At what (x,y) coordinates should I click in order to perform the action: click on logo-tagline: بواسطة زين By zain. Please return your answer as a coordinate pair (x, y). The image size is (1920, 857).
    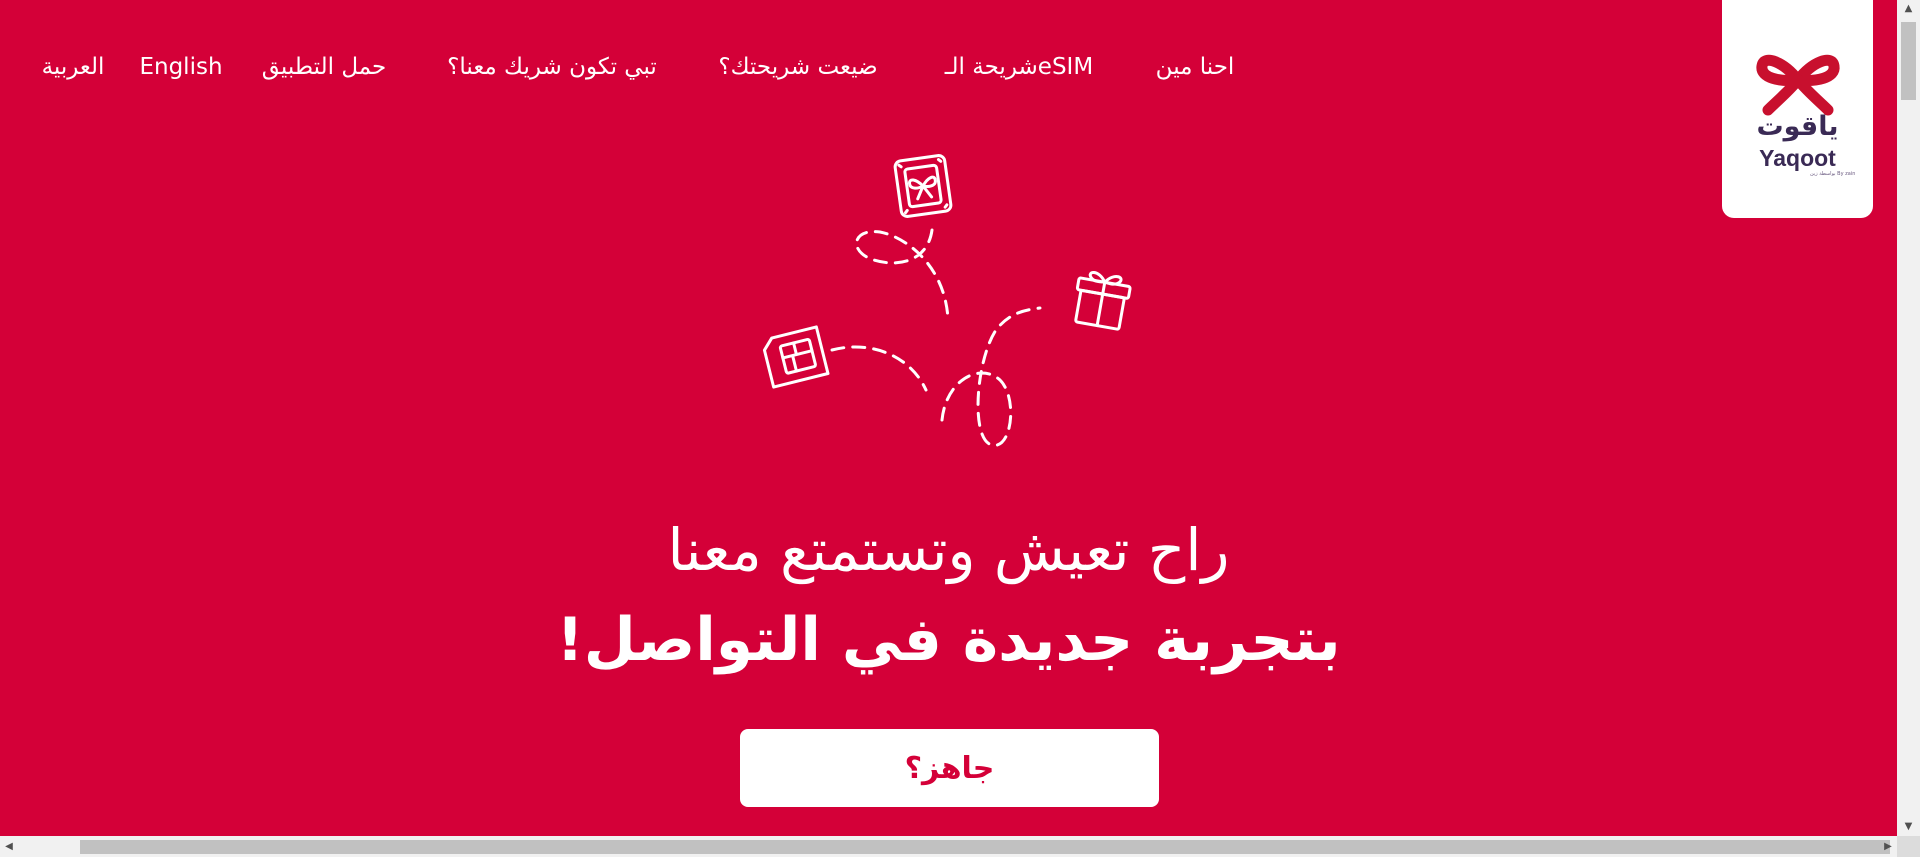
    Looking at the image, I should click on (1833, 174).